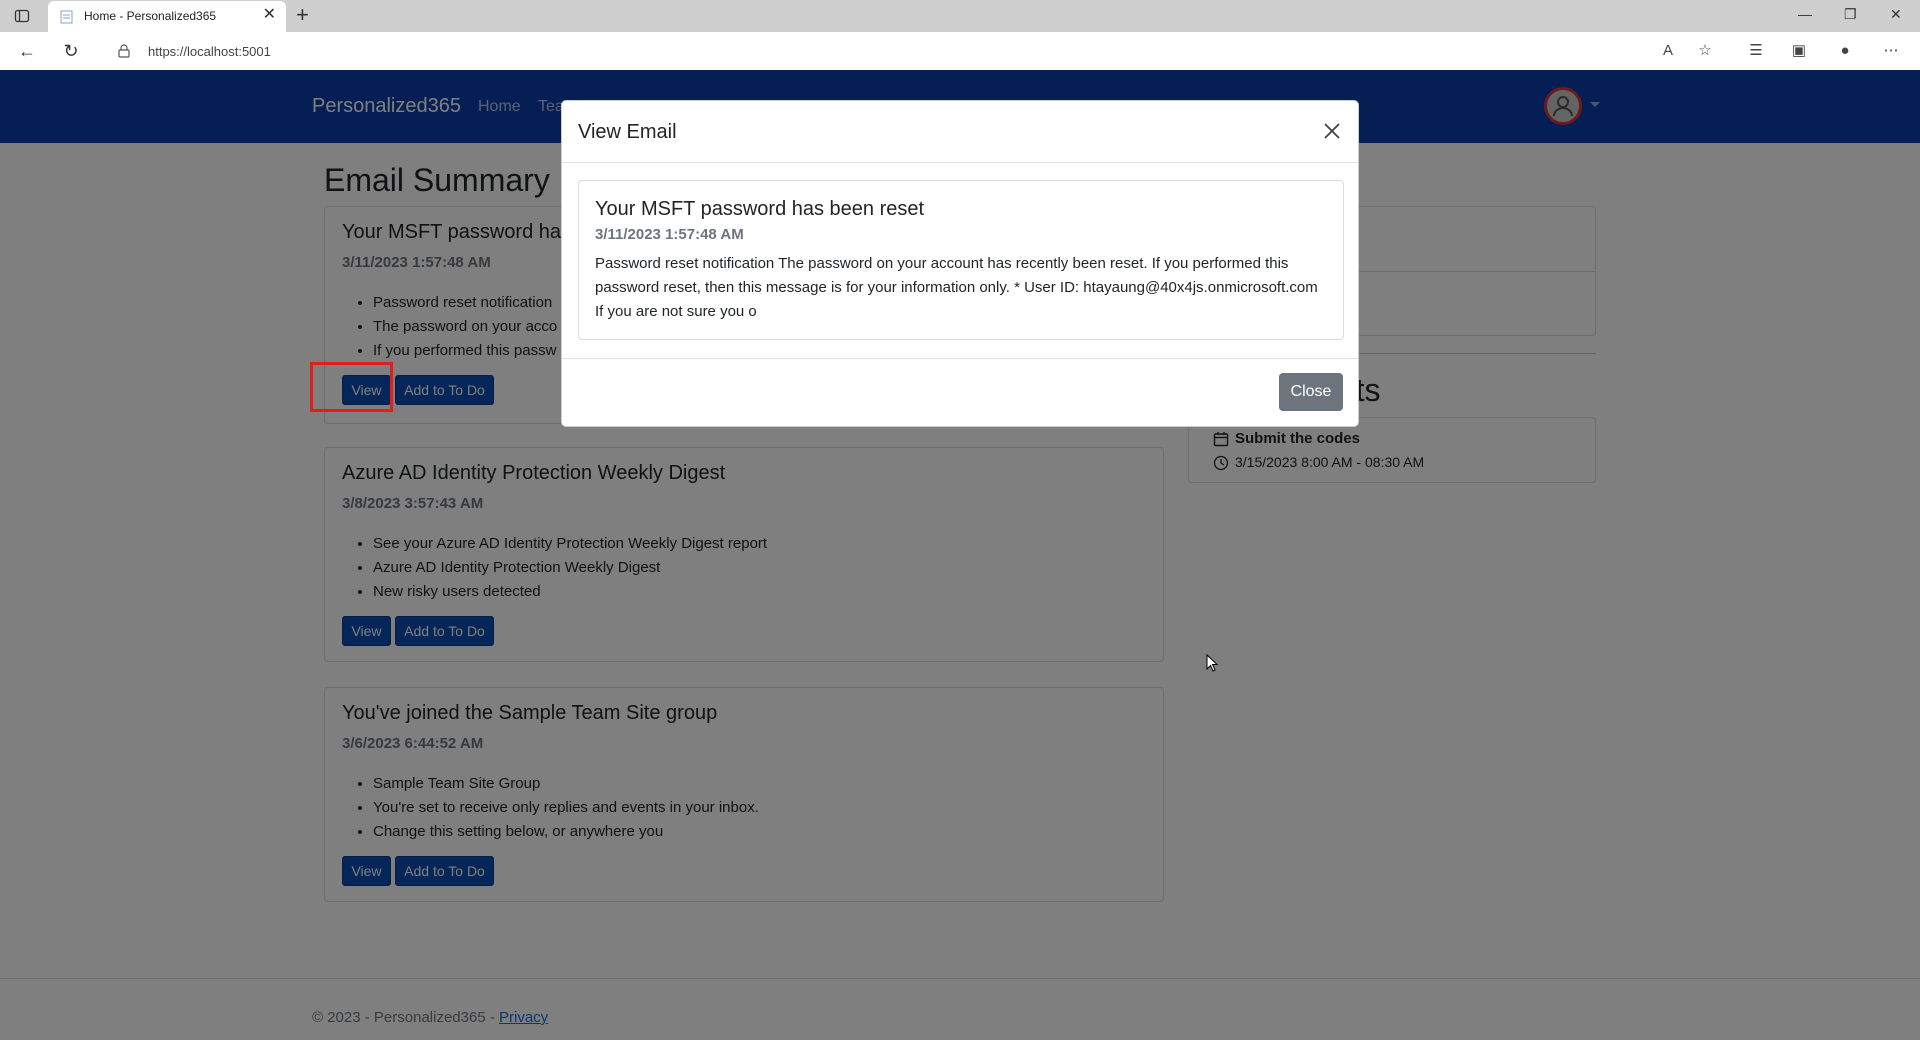  I want to click on tab-actions-icon, so click(22, 16).